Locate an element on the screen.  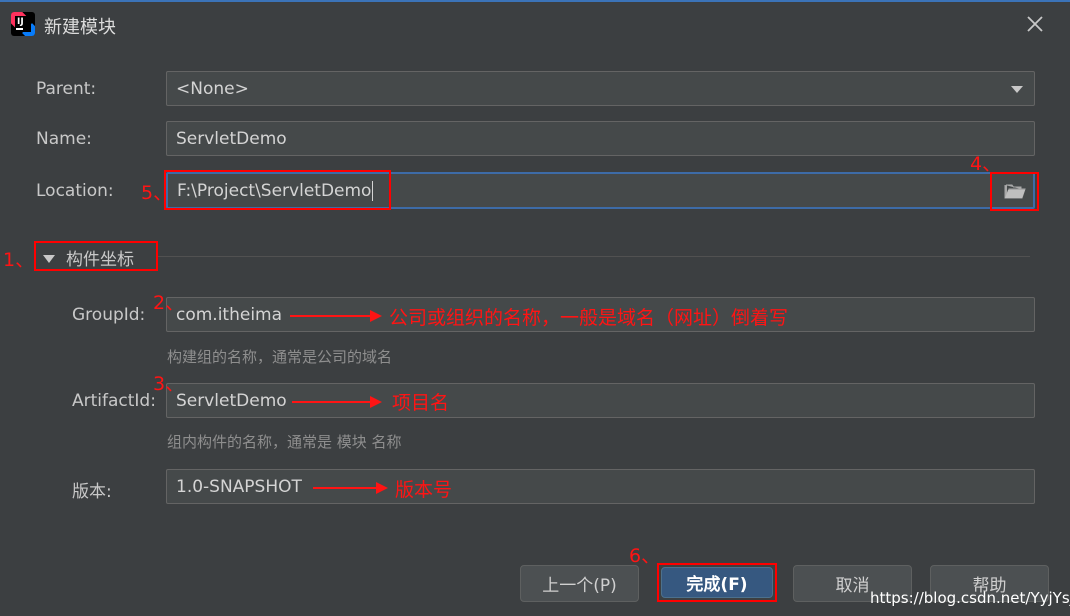
previous-button: 上一个(P) is located at coordinates (579, 583).